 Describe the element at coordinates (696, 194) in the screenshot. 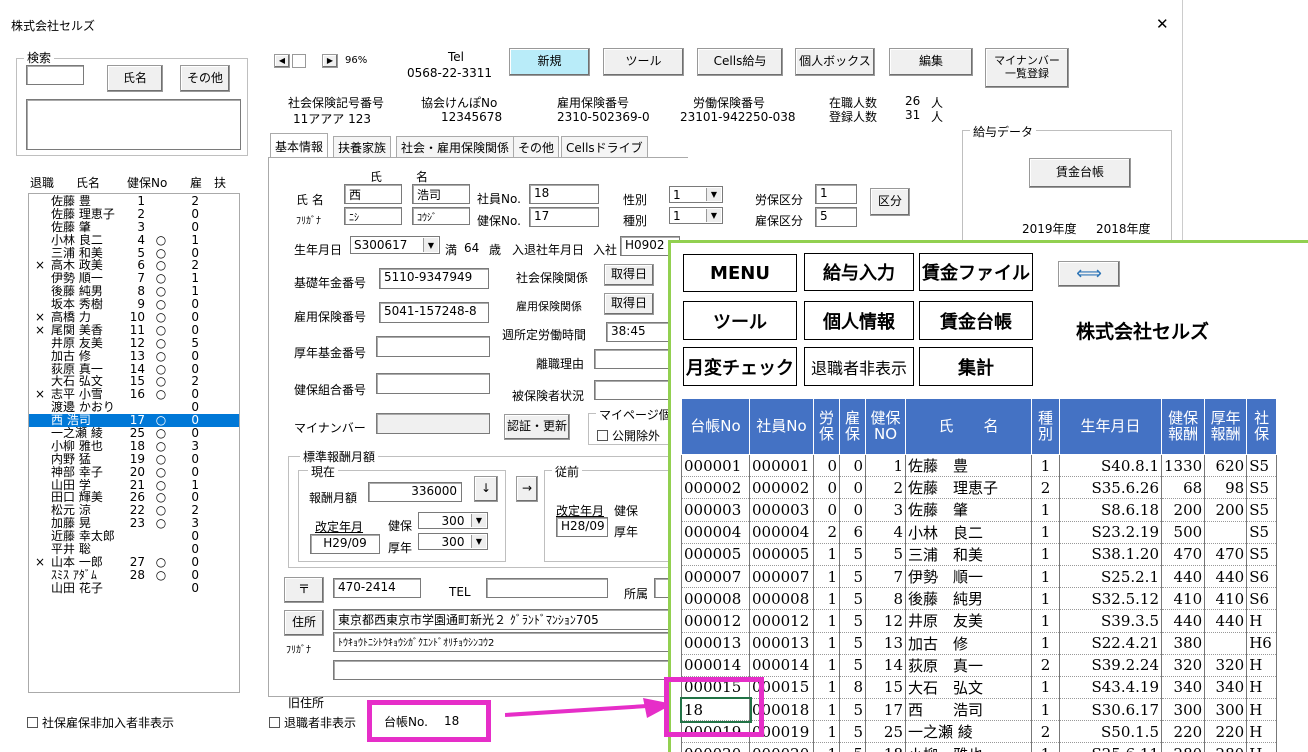

I see `sex-select: 1 ▼` at that location.